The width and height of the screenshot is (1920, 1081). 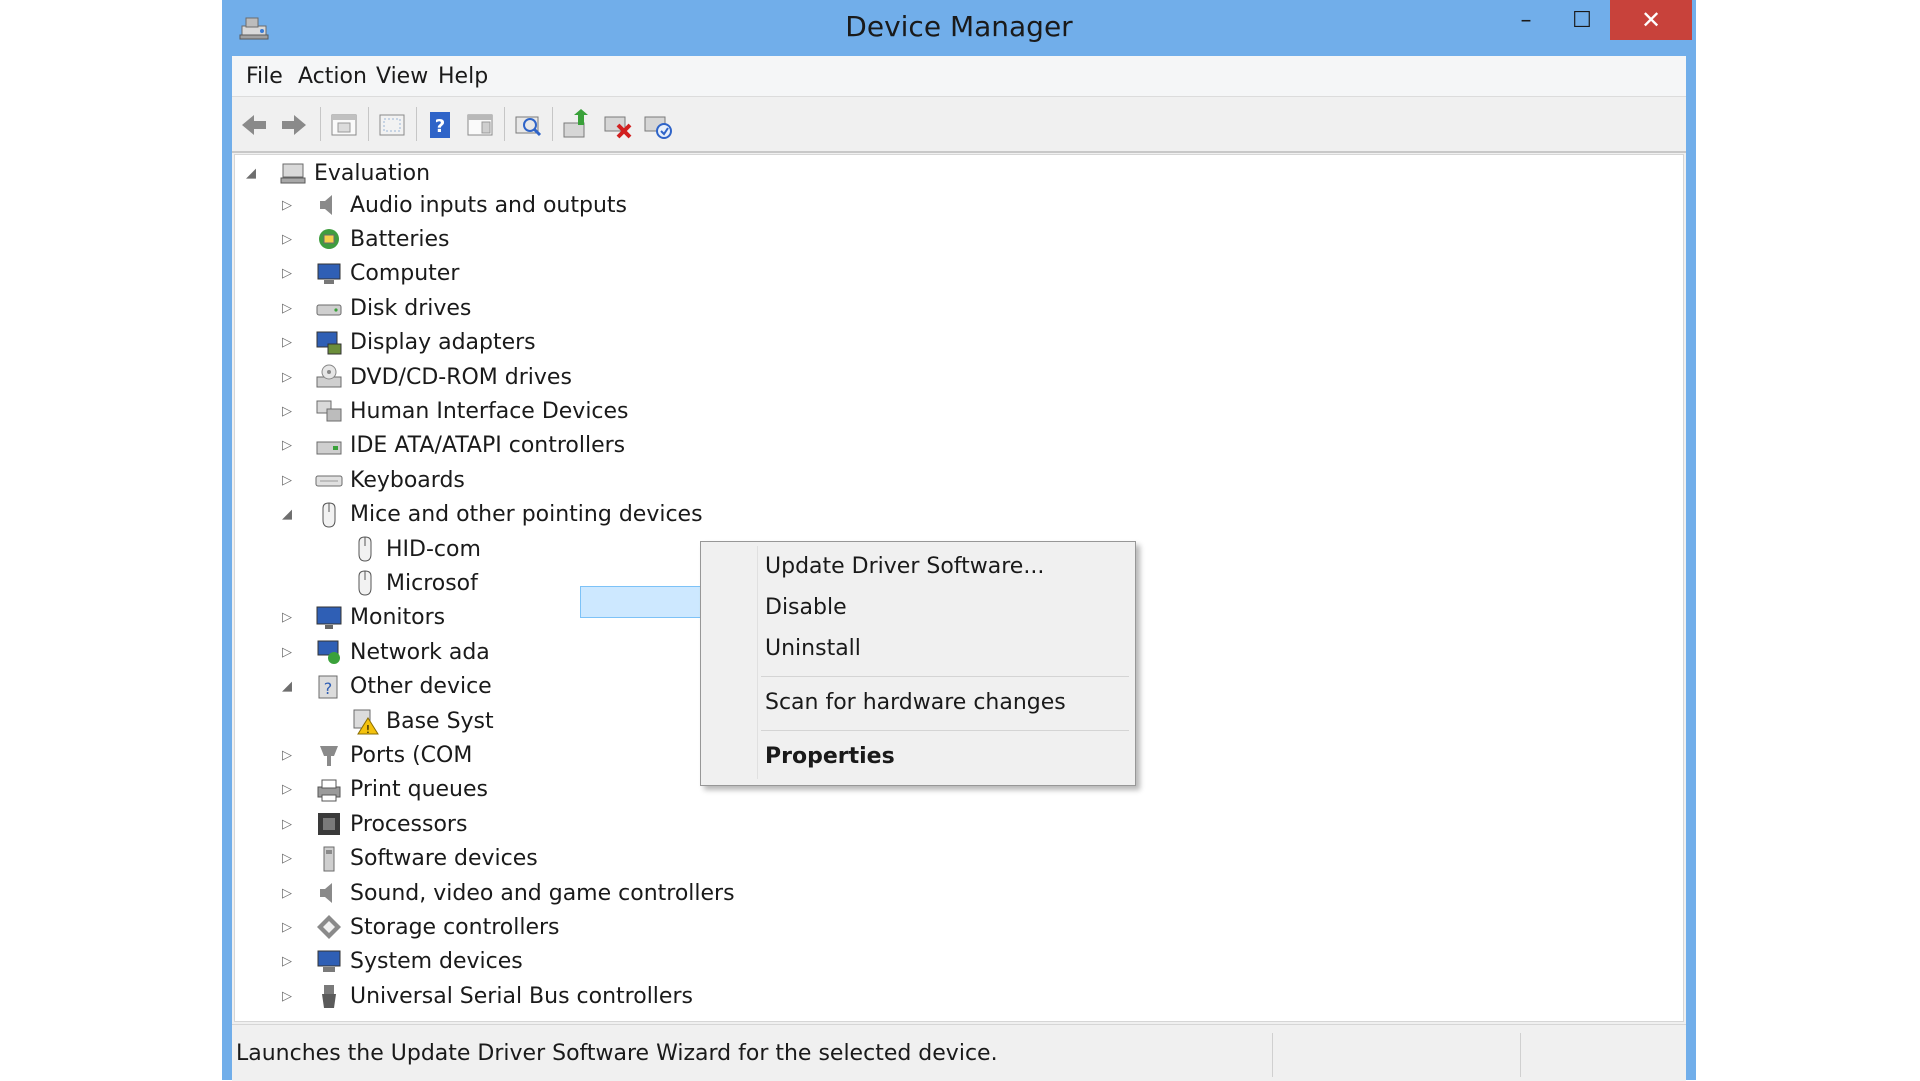 I want to click on tree-category-node: ▷ Display adapters, so click(x=409, y=343).